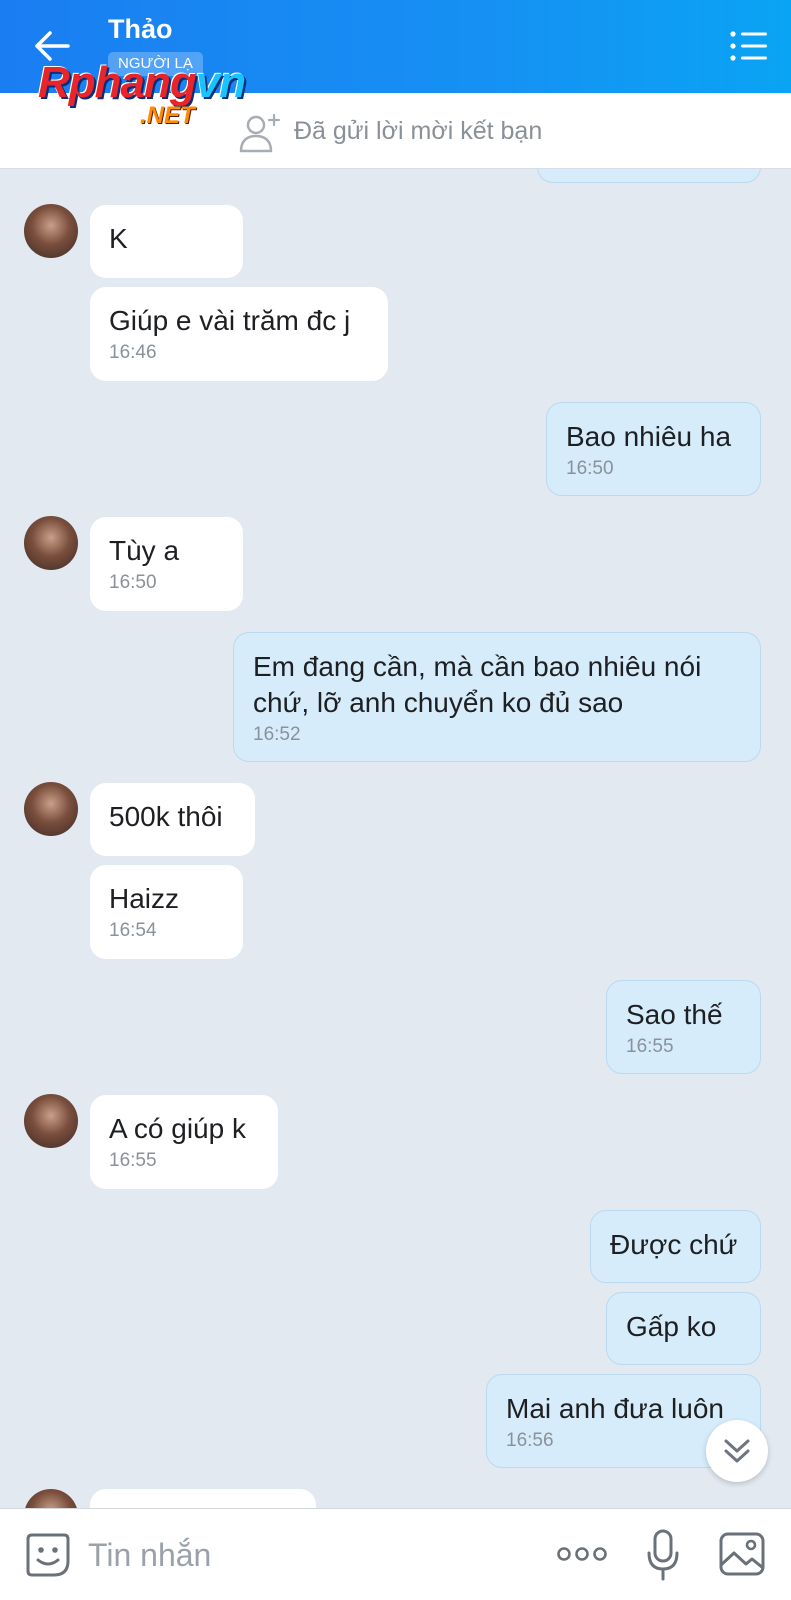 This screenshot has width=791, height=1600. What do you see at coordinates (615, 1408) in the screenshot?
I see `message-text: Mai anh đưa luôn` at bounding box center [615, 1408].